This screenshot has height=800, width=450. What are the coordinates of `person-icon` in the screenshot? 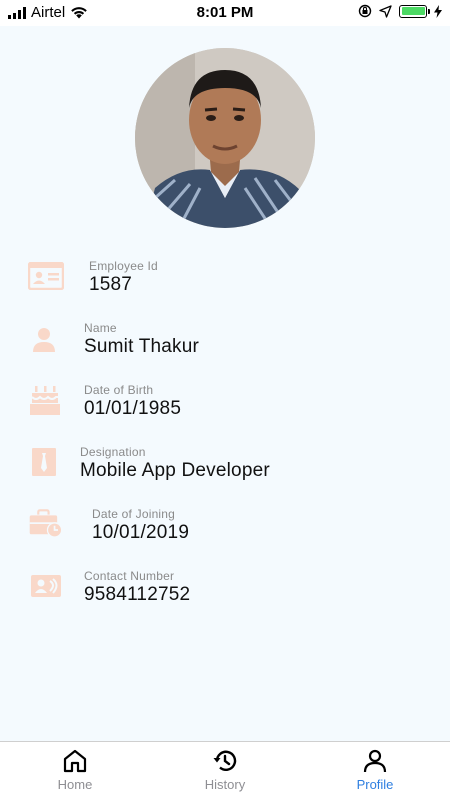 It's located at (44, 340).